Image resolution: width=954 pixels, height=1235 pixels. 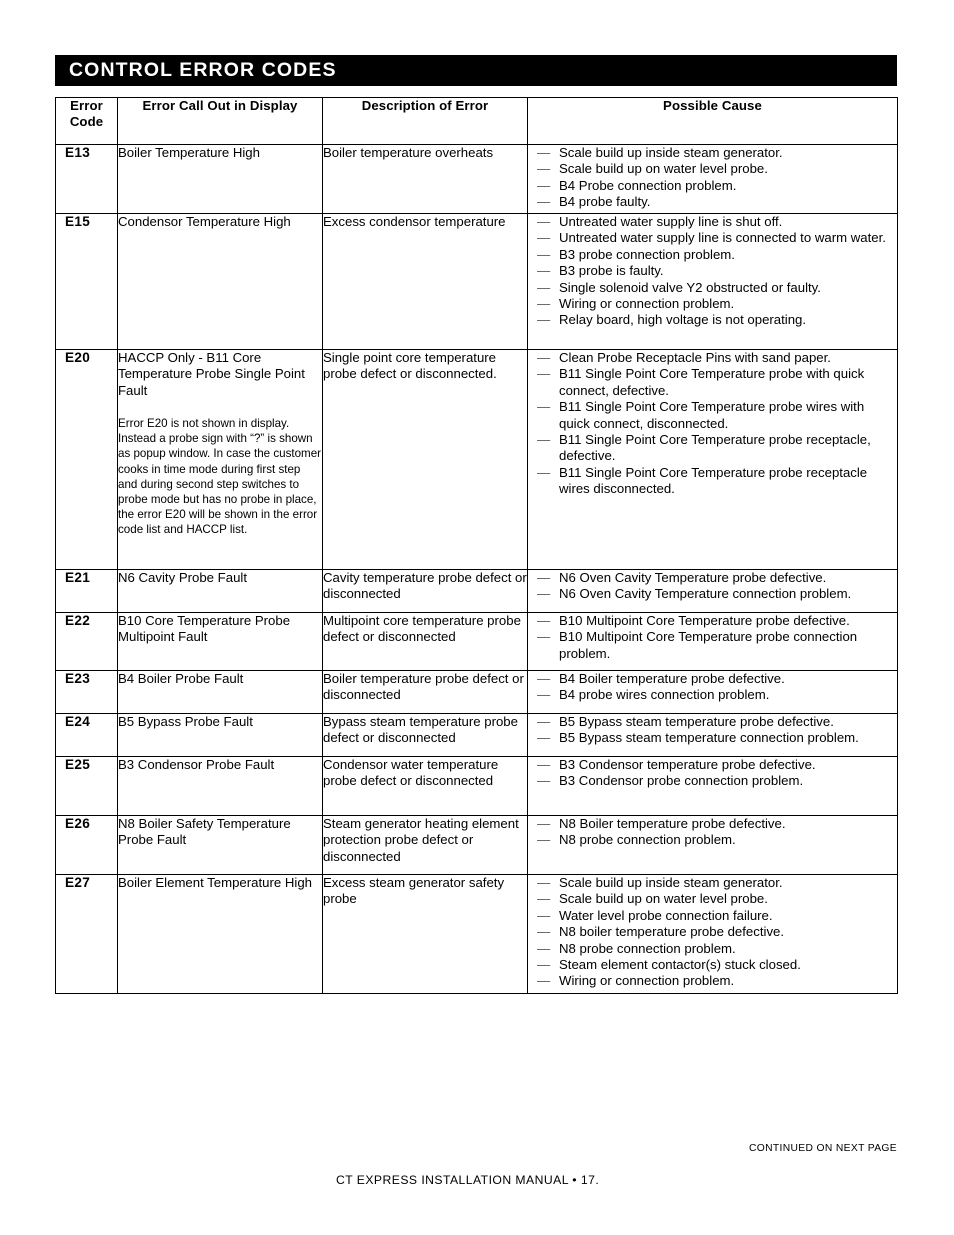 What do you see at coordinates (661, 678) in the screenshot?
I see `cause-item: — B4 Boiler temperature probe defective.` at bounding box center [661, 678].